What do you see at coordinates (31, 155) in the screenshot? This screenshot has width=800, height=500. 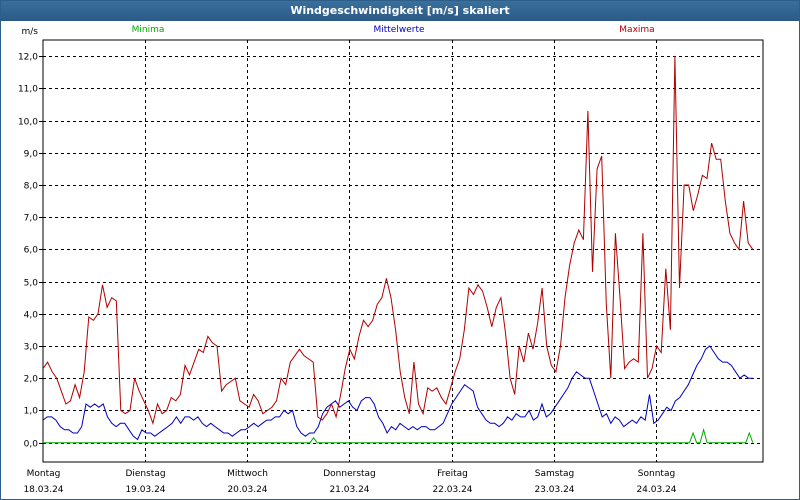 I see `y-tick-label: 9,0` at bounding box center [31, 155].